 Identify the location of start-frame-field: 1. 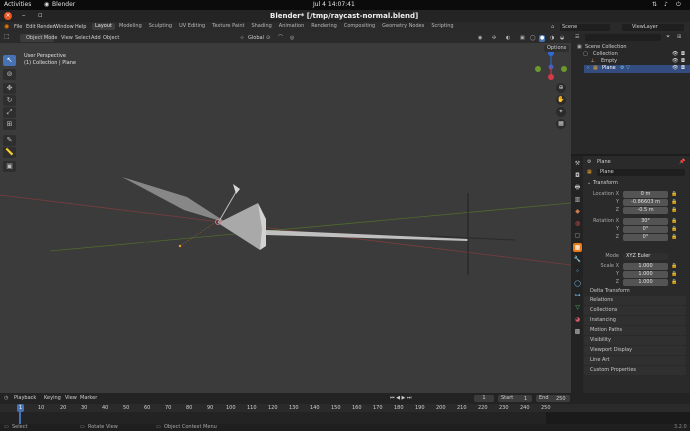
(525, 399).